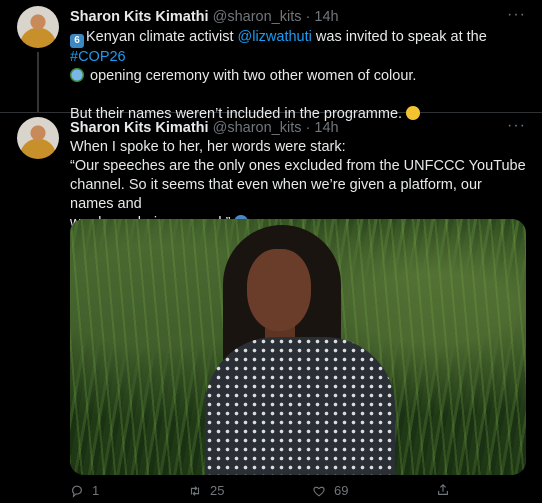  I want to click on thread-connector, so click(38, 82).